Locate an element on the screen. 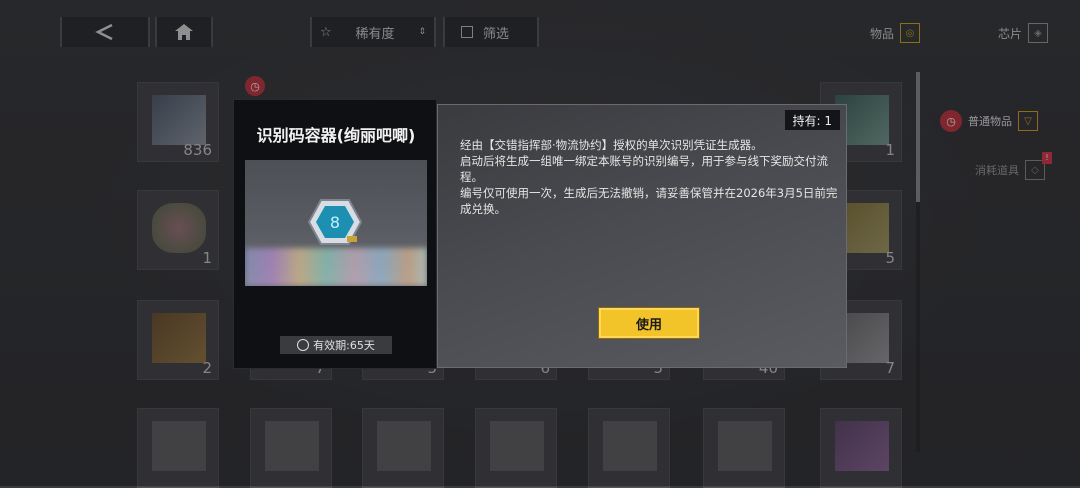 The width and height of the screenshot is (1080, 488). item-detail-card: 识别码容器(绚丽吧唧) 8 有效期:65天 is located at coordinates (335, 234).